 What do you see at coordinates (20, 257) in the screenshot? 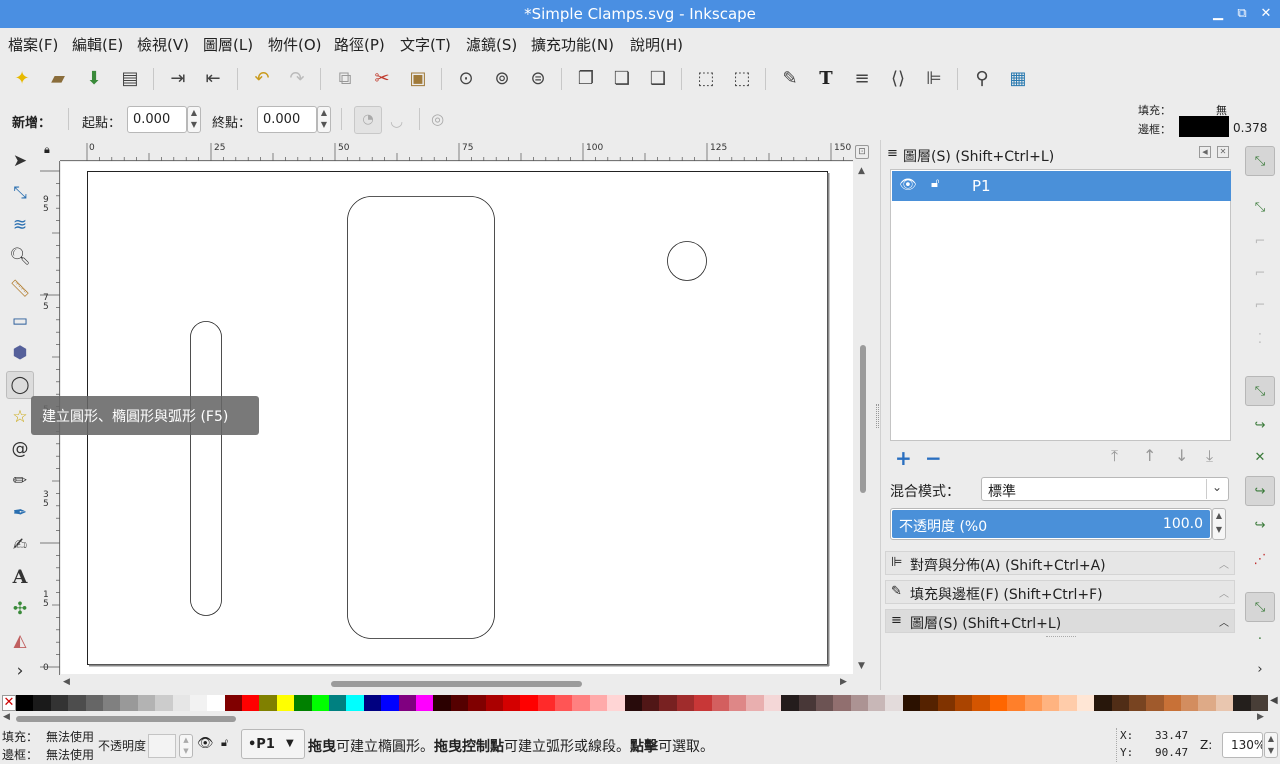
I see `zoom-tool-icon: 🔍︎` at bounding box center [20, 257].